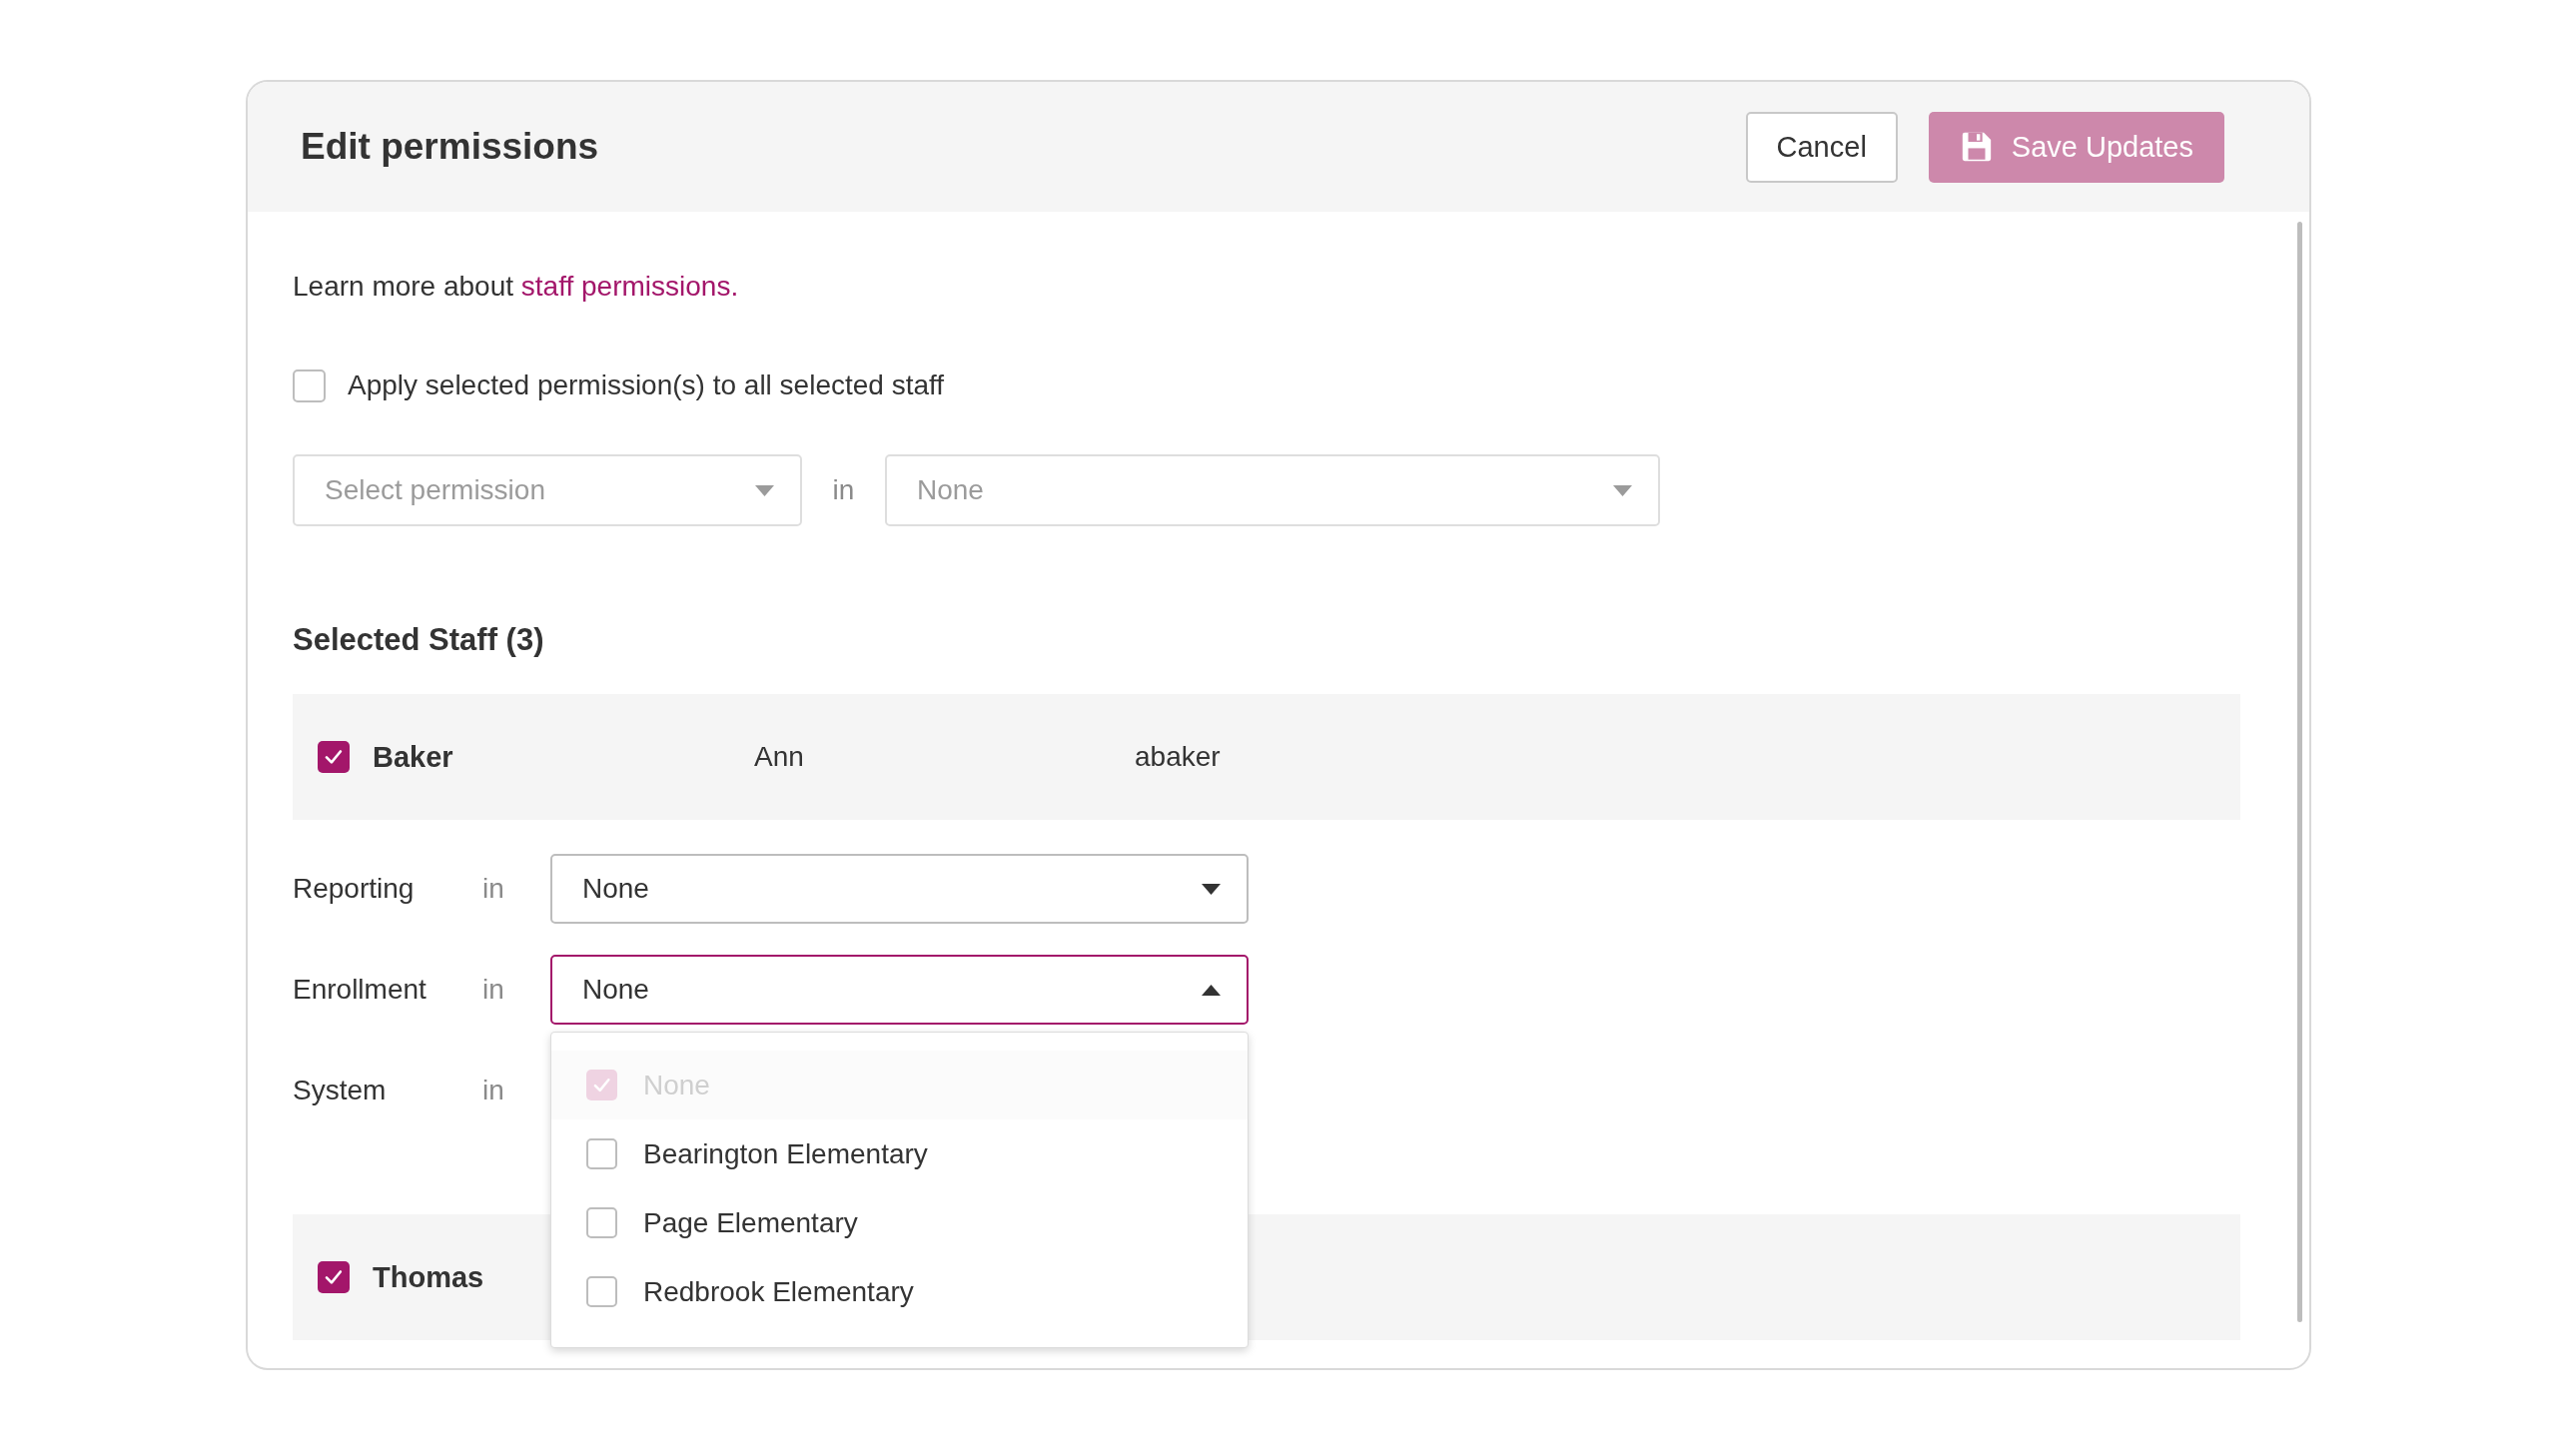 This screenshot has width=2557, height=1456. What do you see at coordinates (450, 147) in the screenshot?
I see `dialog-title: Edit permissions` at bounding box center [450, 147].